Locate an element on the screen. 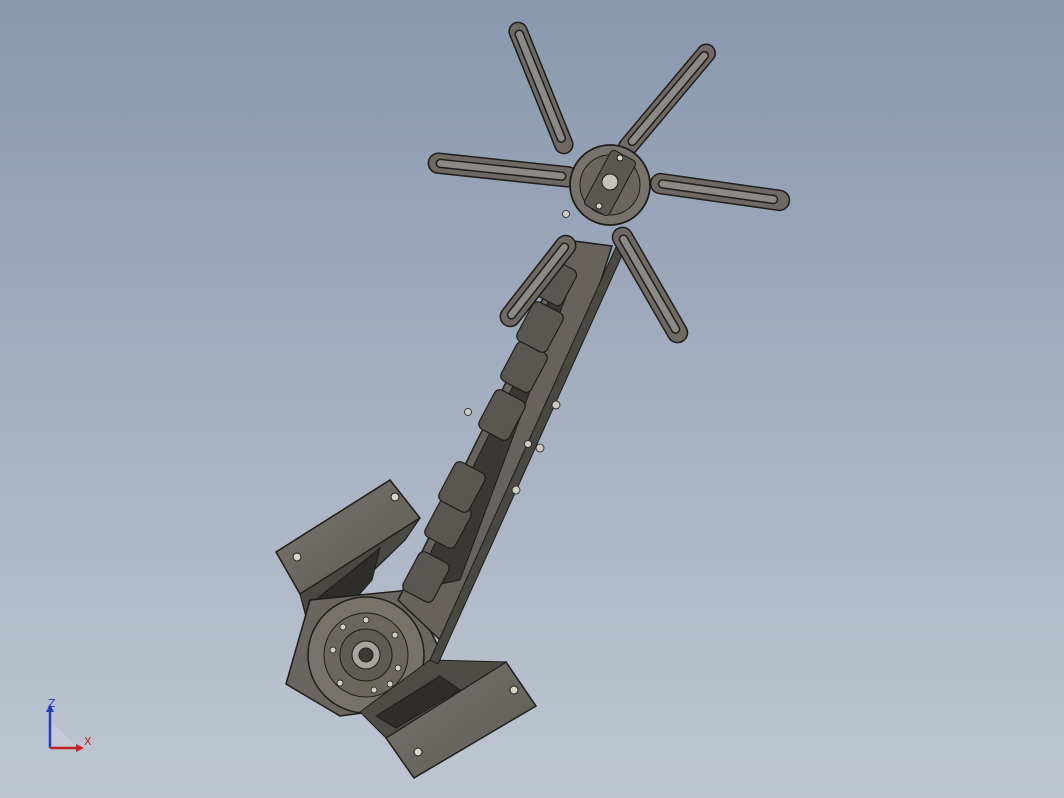 The width and height of the screenshot is (1064, 798). arm-main-link is located at coordinates (513, 437).